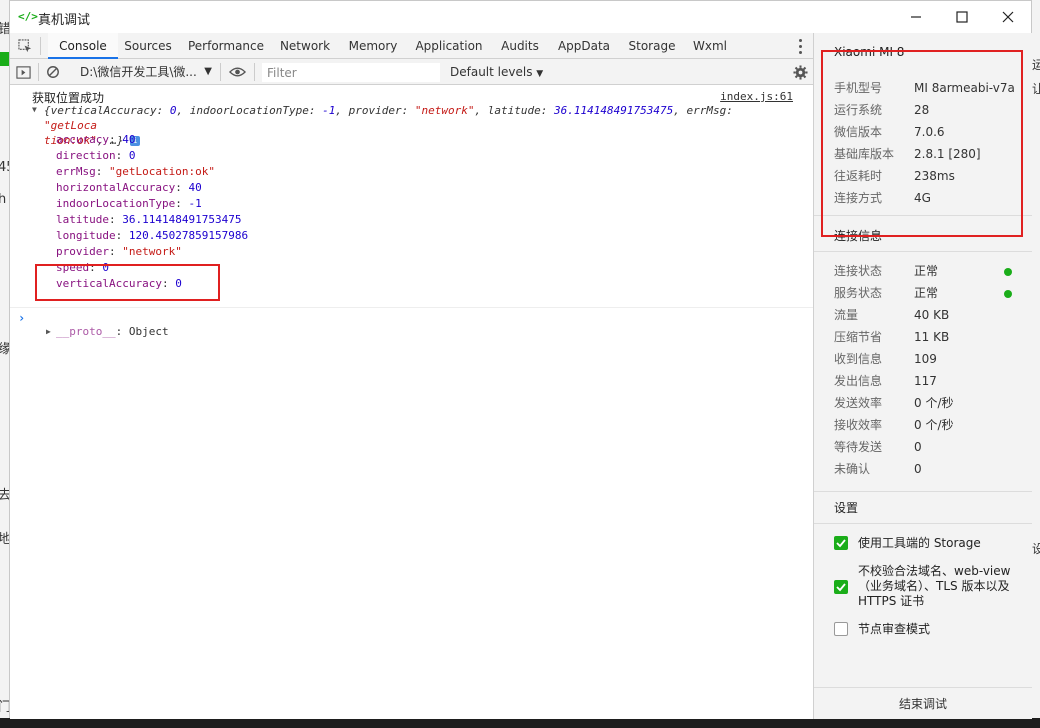 The image size is (1040, 728). What do you see at coordinates (929, 381) in the screenshot?
I see `info-row: 发出信息 117` at bounding box center [929, 381].